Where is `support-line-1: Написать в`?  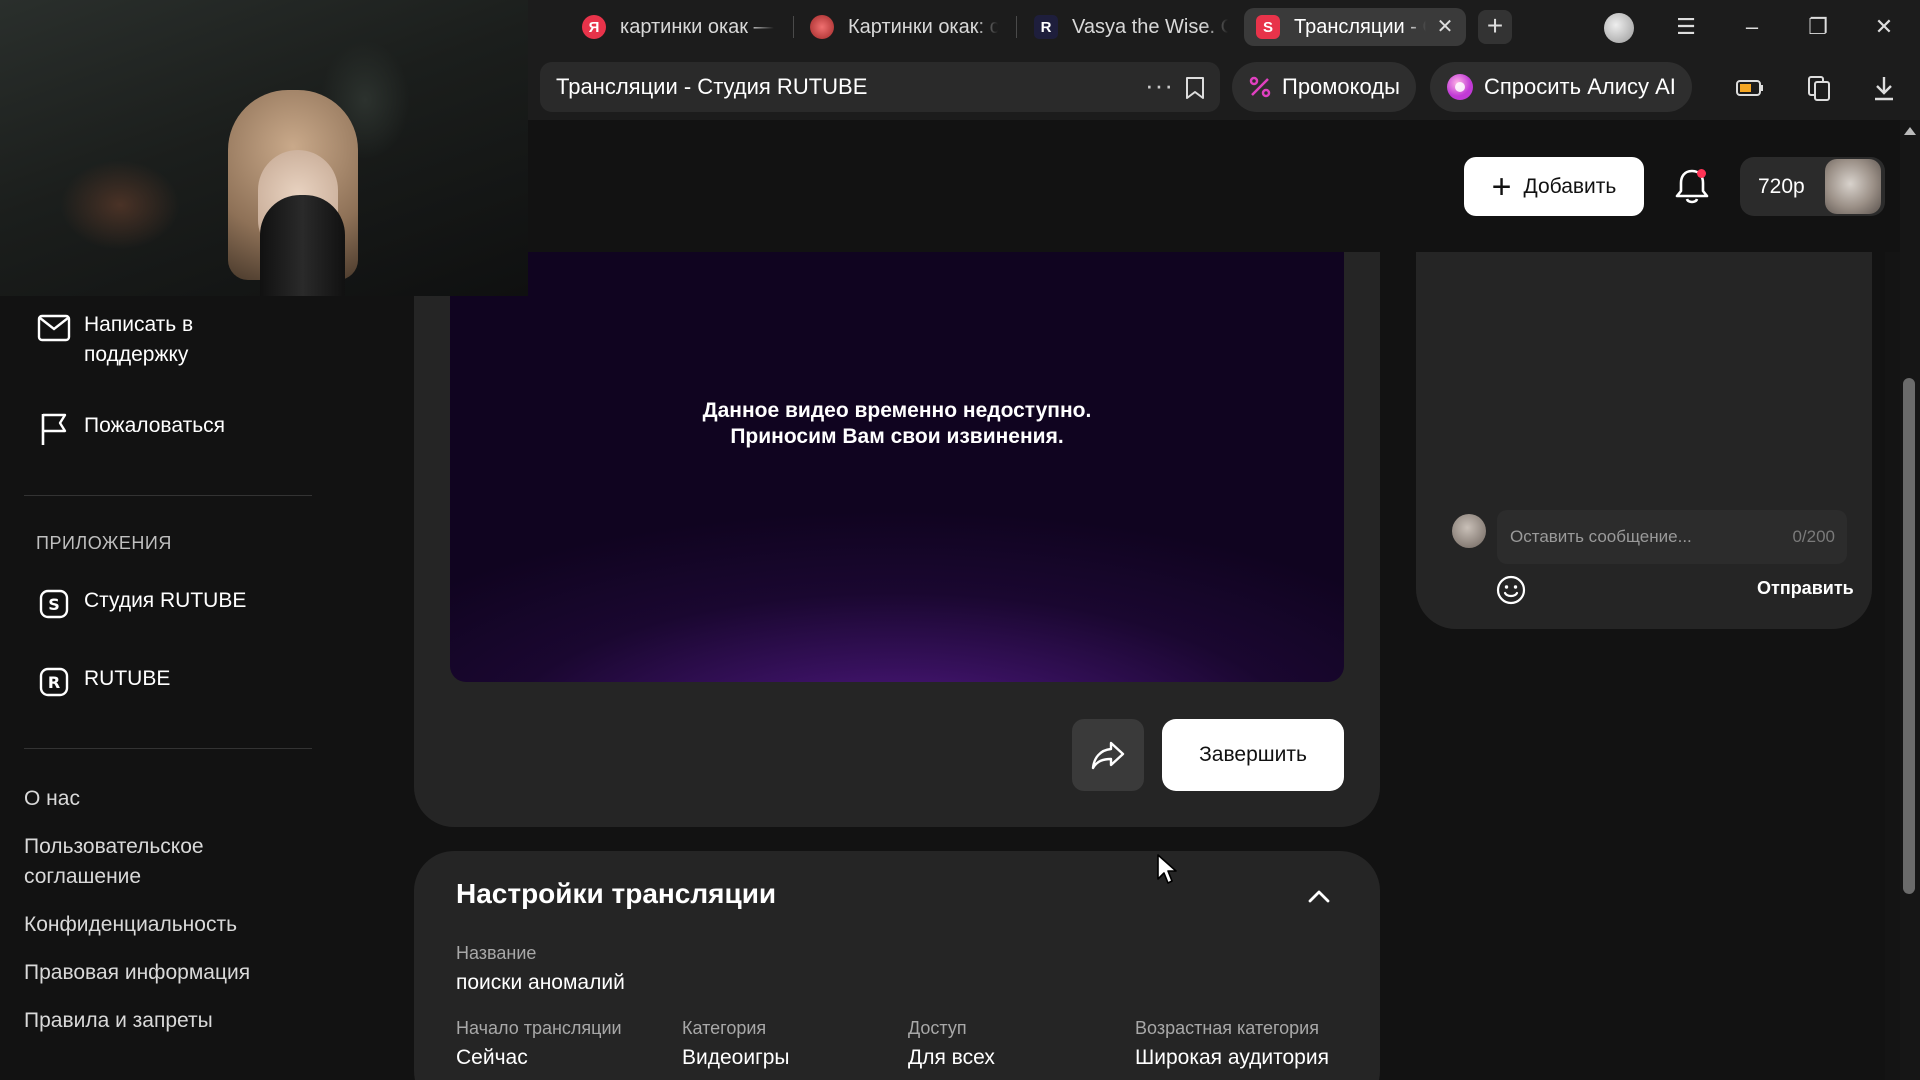
support-line-1: Написать в is located at coordinates (139, 324).